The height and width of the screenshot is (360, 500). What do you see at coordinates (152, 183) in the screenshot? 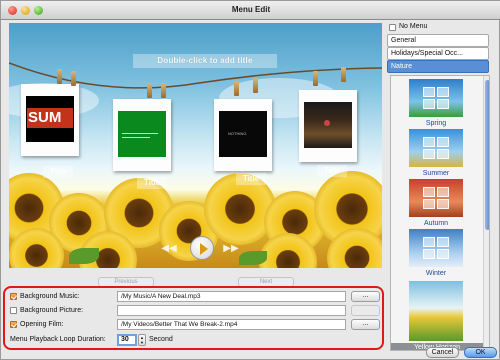
I see `photo-title-2: Title` at bounding box center [152, 183].